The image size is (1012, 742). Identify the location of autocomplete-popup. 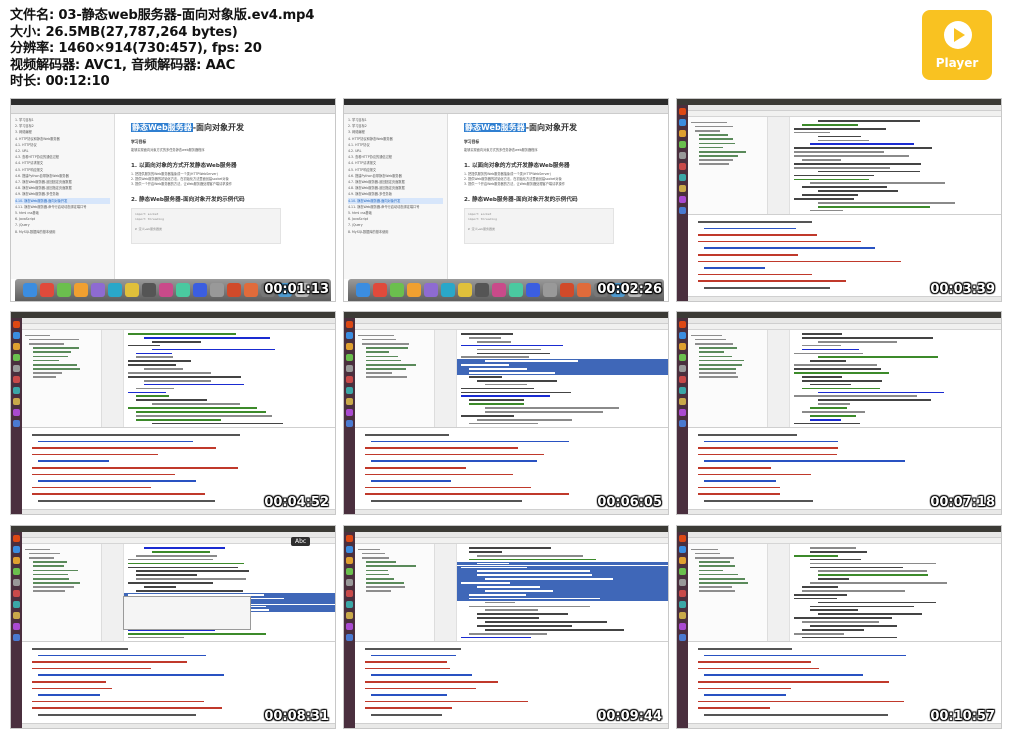
(187, 613).